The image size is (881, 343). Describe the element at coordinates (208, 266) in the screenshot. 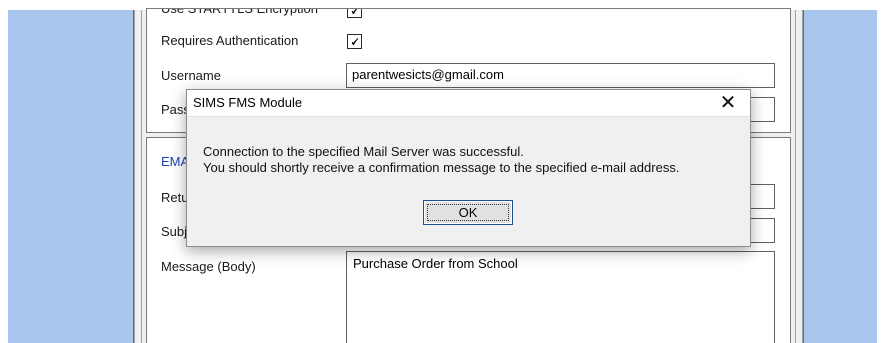

I see `message-body-label: Message (Body)` at that location.